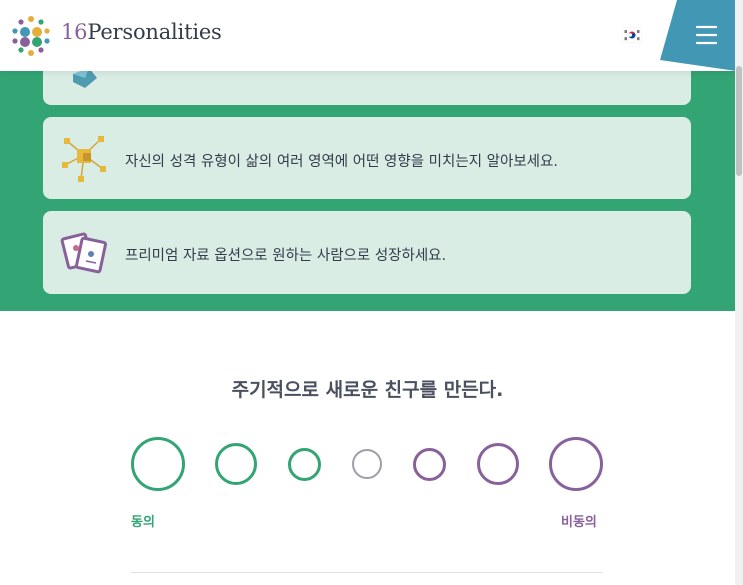  What do you see at coordinates (371, 36) in the screenshot?
I see `site-header: 16Personalities` at bounding box center [371, 36].